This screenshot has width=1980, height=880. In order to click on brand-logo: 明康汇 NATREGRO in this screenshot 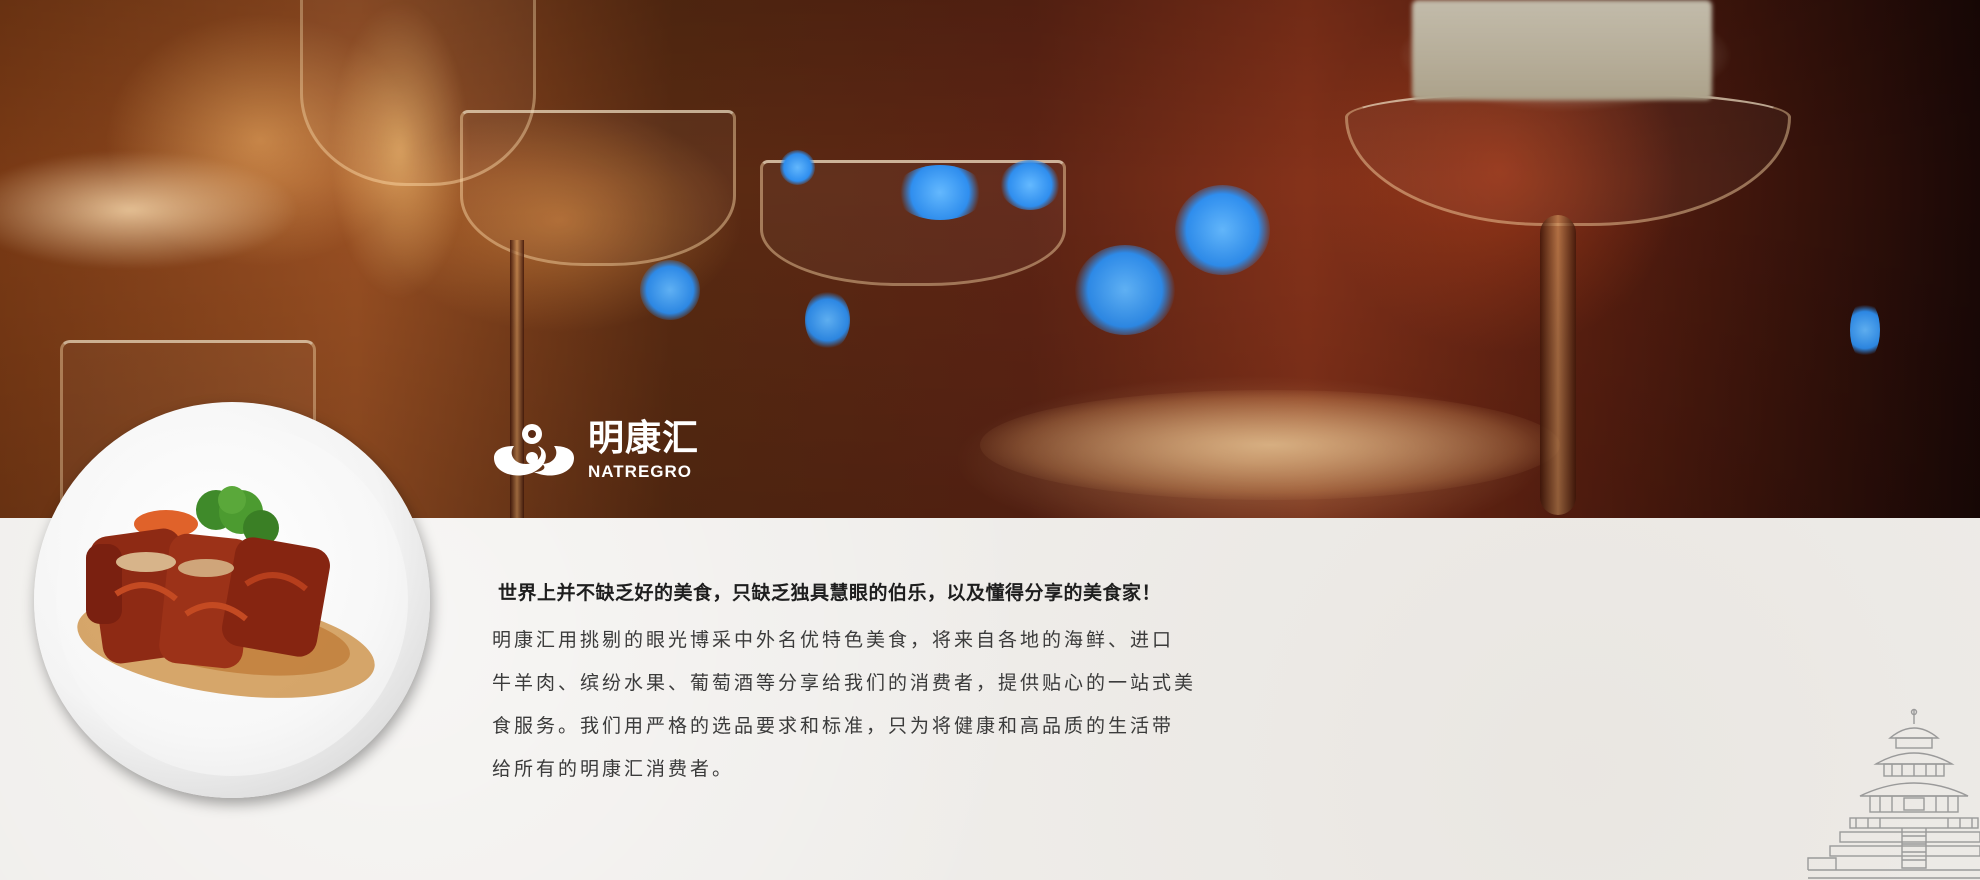, I will do `click(593, 450)`.